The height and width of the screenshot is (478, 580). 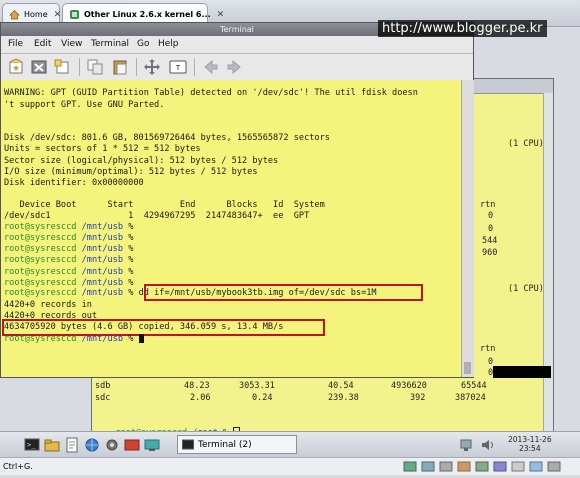 I want to click on host-status-bar: Ctrl+G., so click(x=290, y=466).